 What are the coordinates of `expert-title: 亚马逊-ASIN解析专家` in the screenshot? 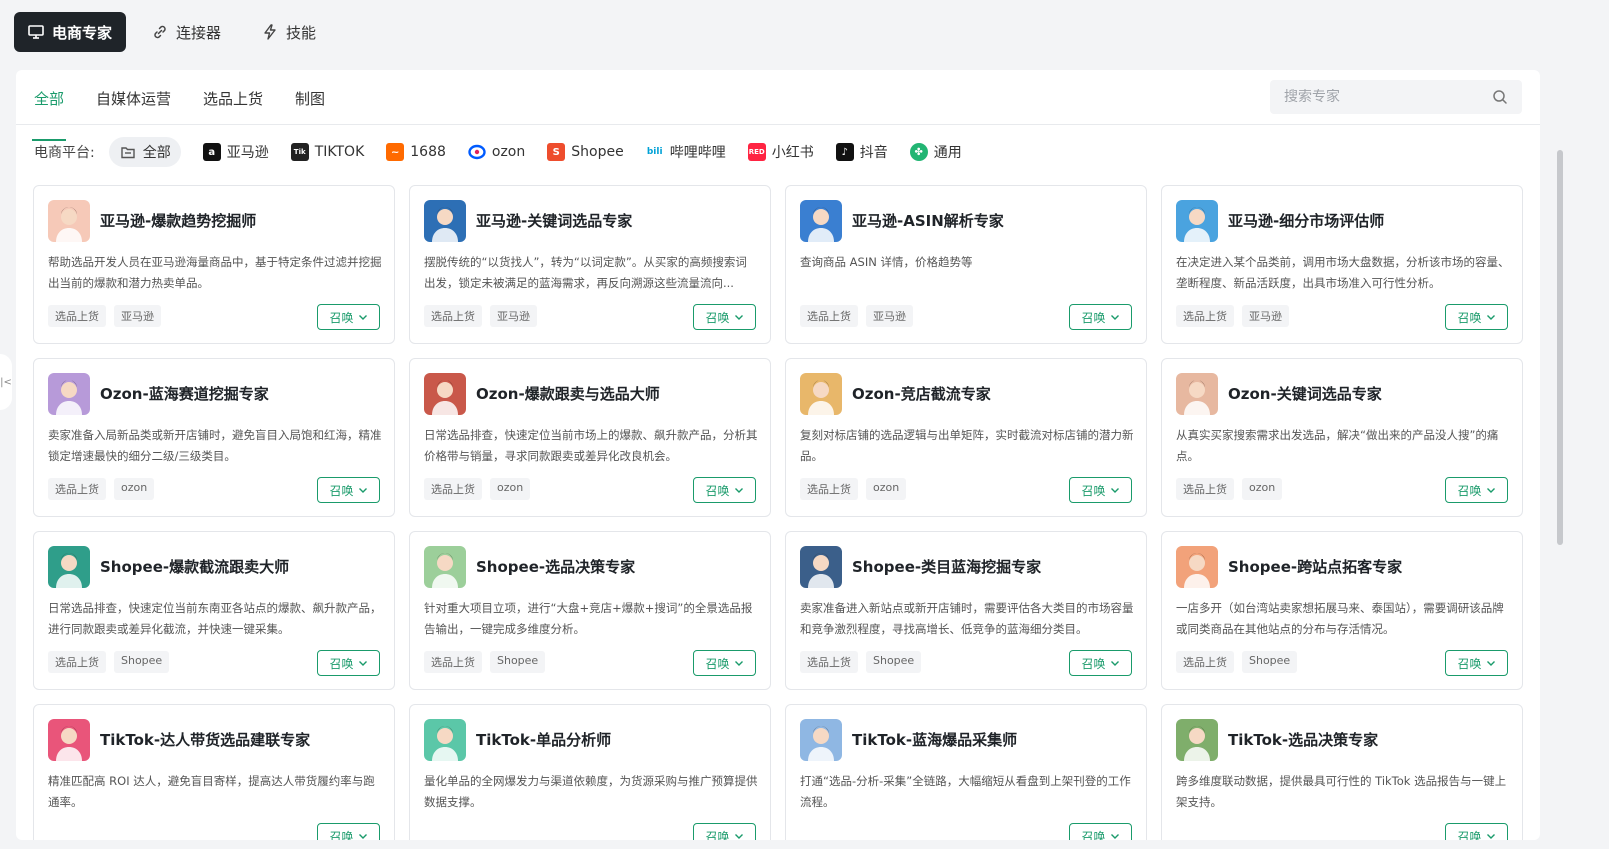 It's located at (928, 221).